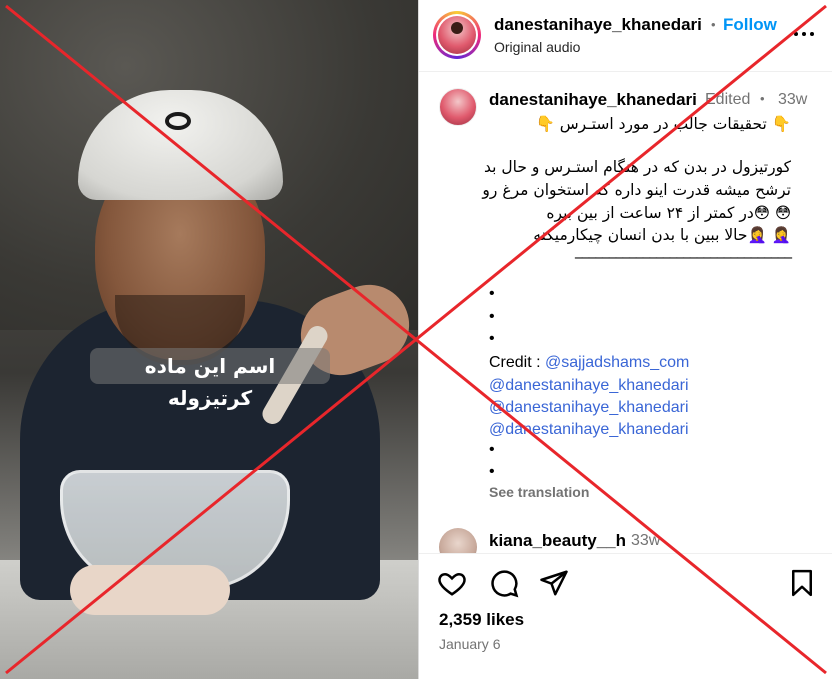 The width and height of the screenshot is (832, 679). What do you see at coordinates (469, 644) in the screenshot?
I see `post-date: January 6` at bounding box center [469, 644].